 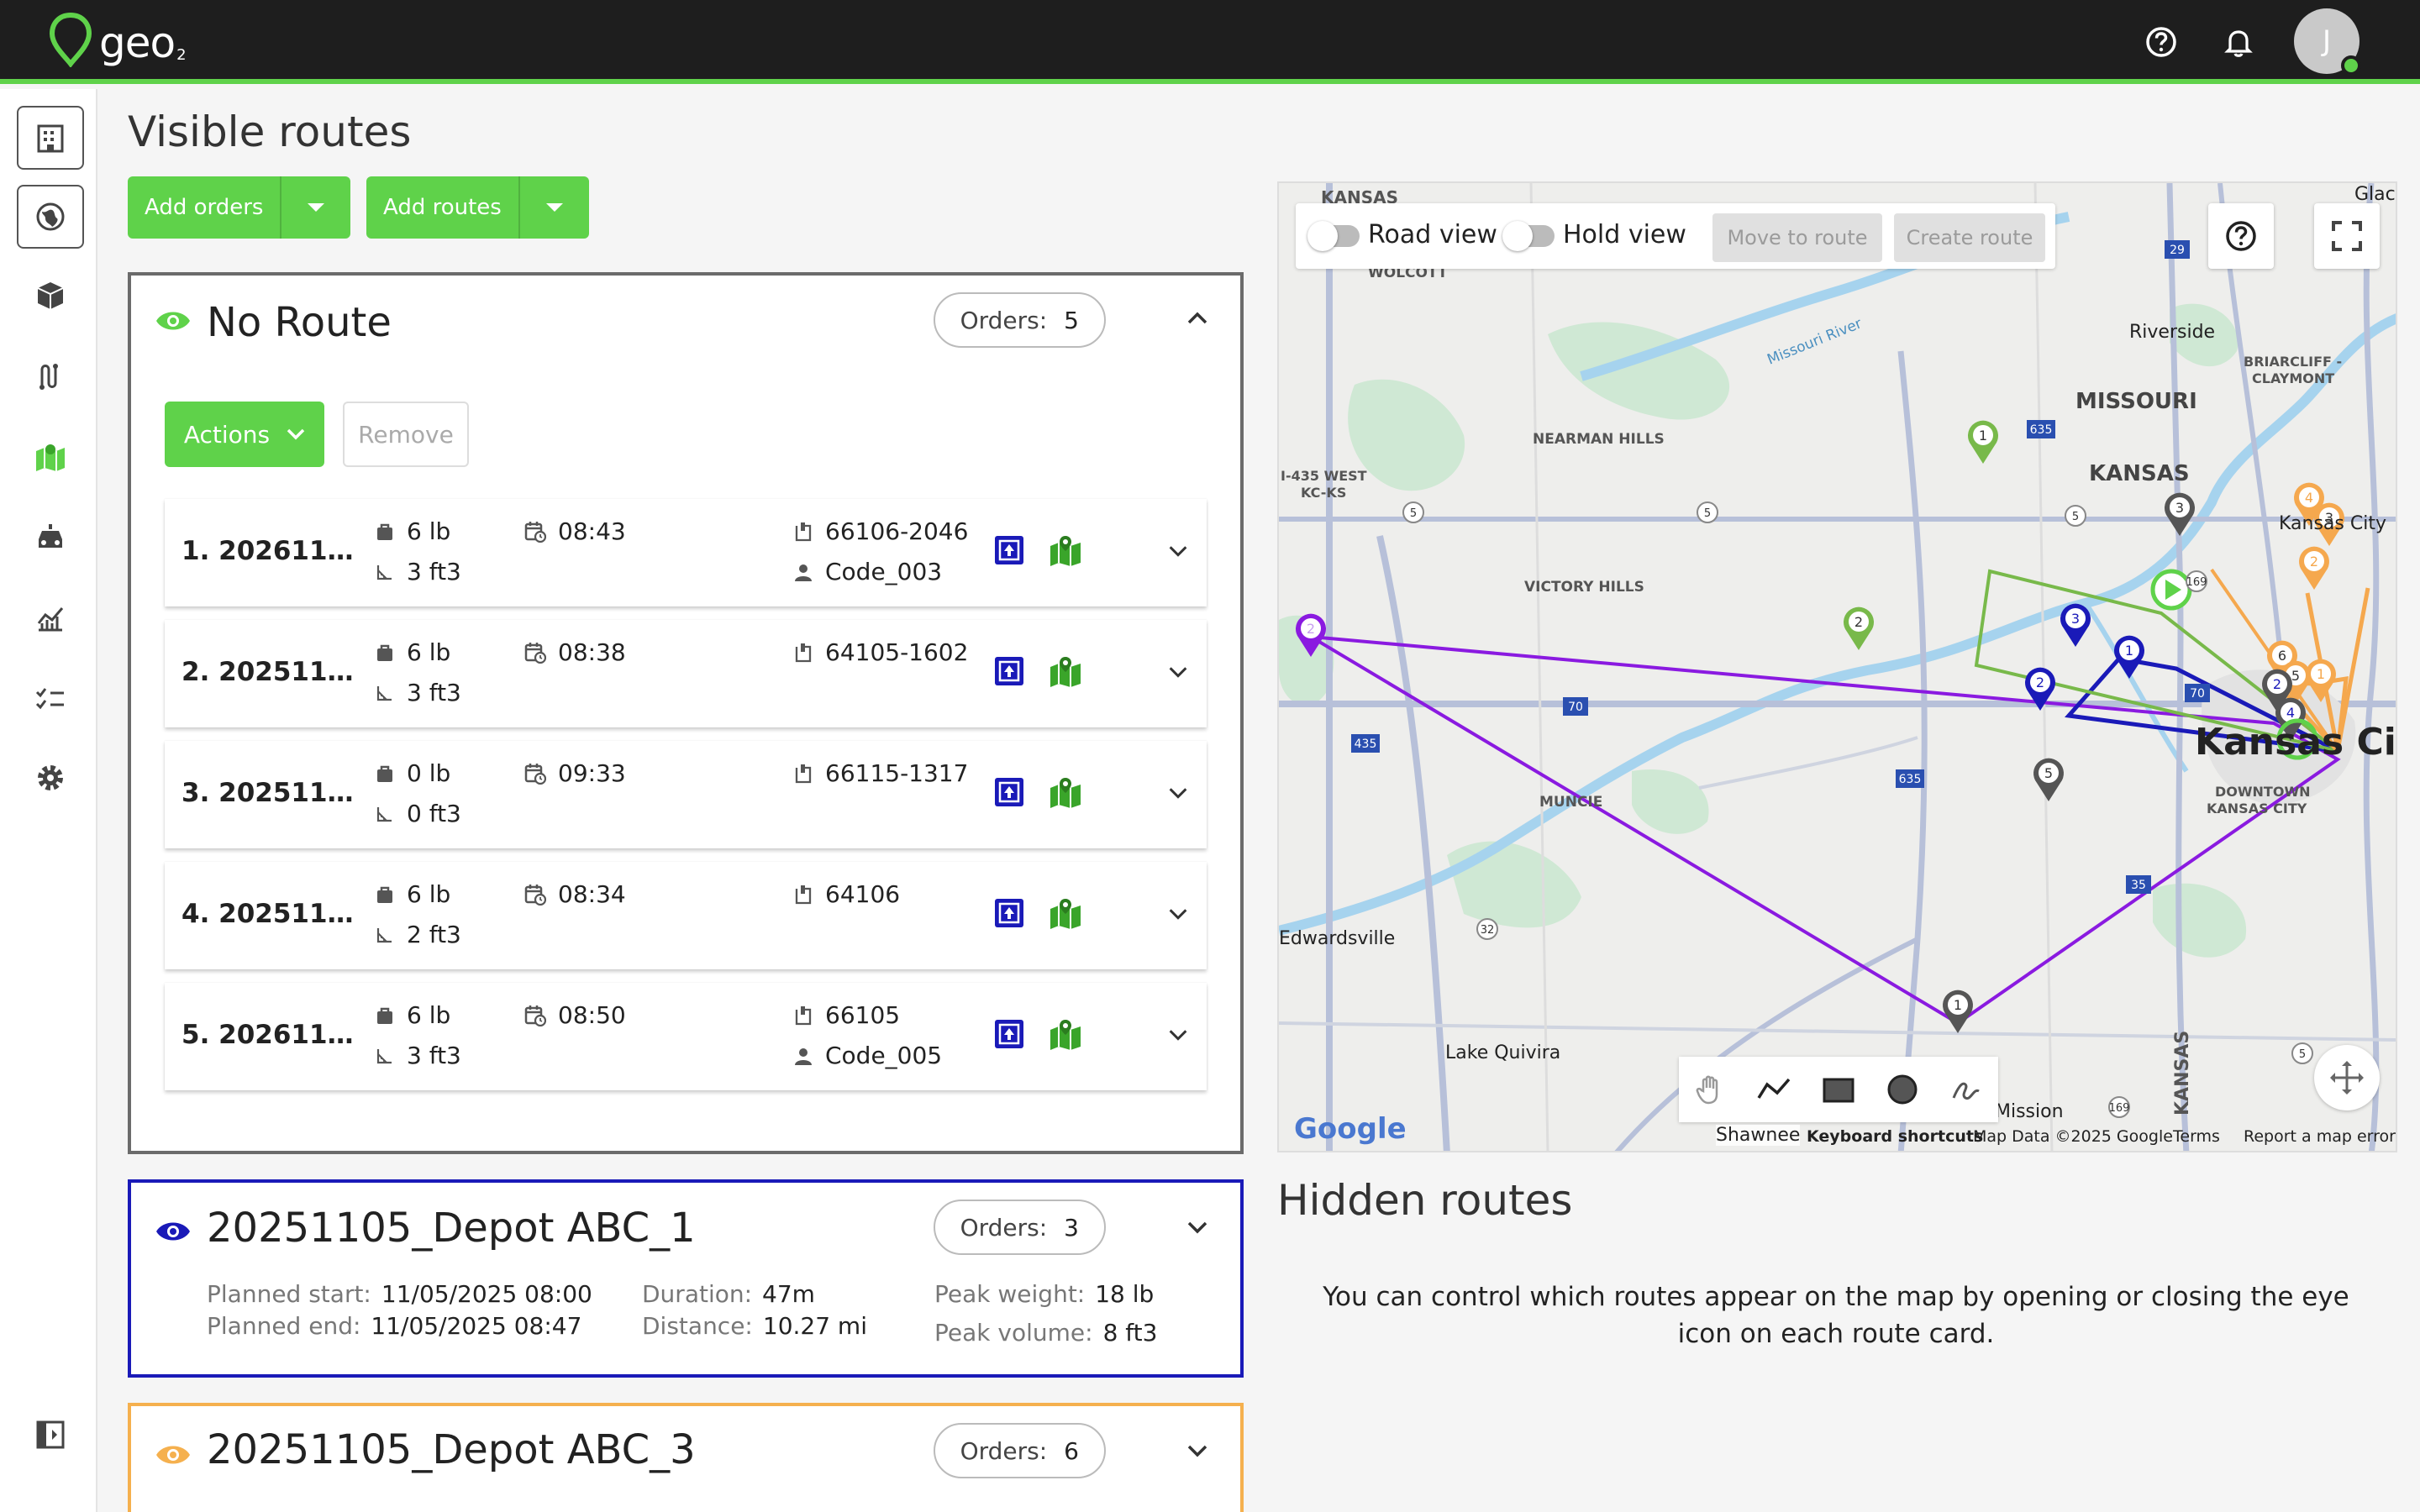 I want to click on order-row: 2. 20251105_... 6 lb 3 ft3 08:38 64105-1602, so click(x=686, y=673).